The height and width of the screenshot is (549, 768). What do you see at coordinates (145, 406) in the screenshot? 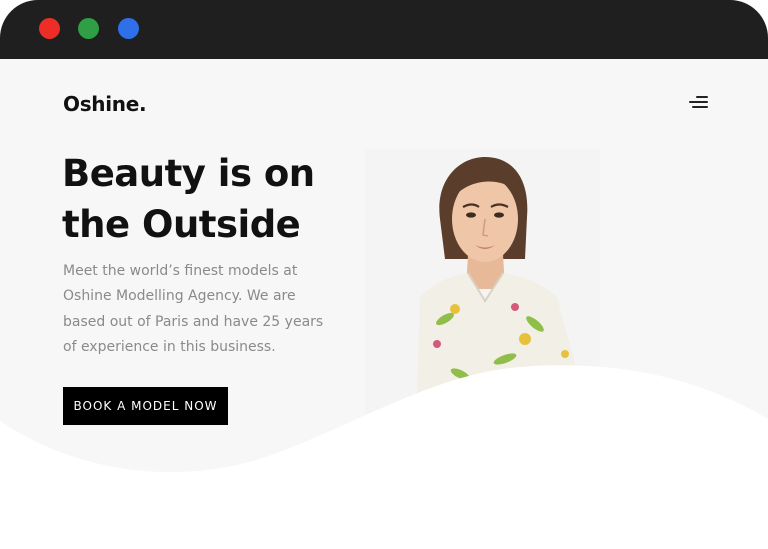
I see `book-model-button: BOOK A MODEL NOW` at bounding box center [145, 406].